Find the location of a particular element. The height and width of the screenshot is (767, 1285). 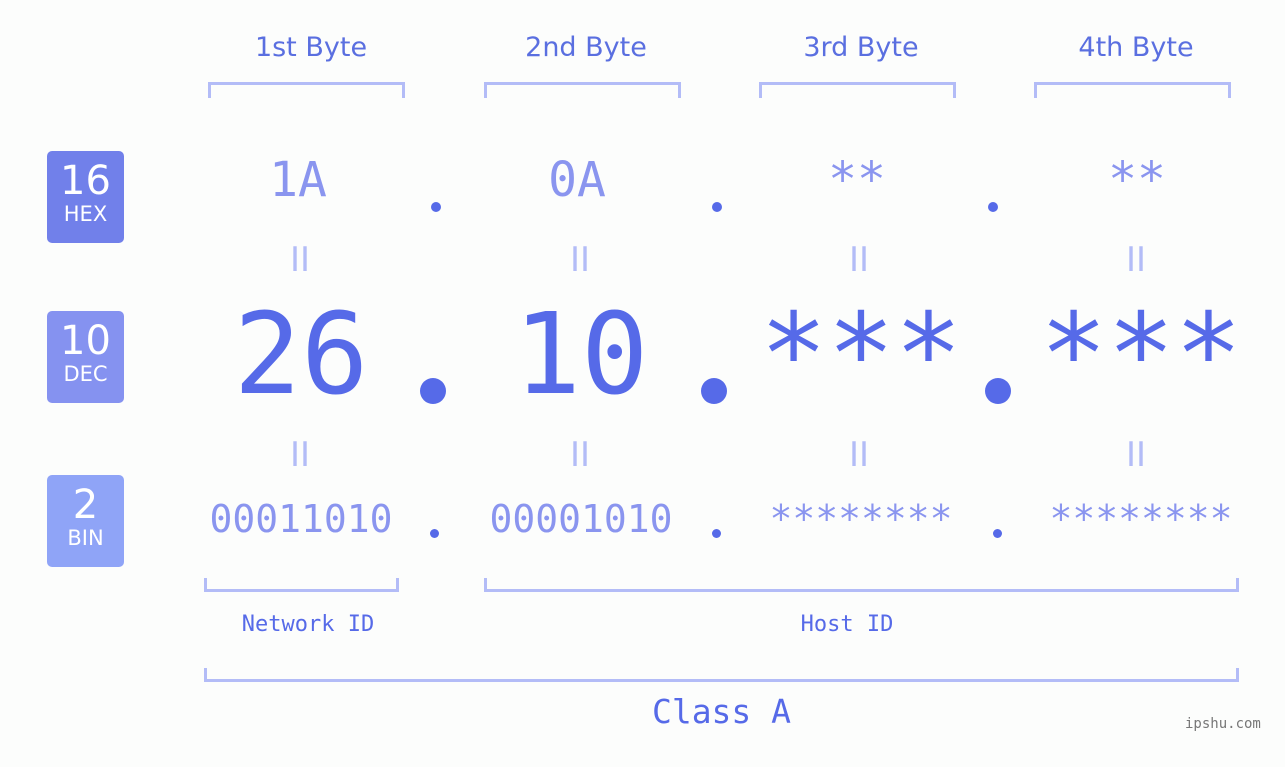

bin-byte-2: 00001010 is located at coordinates (581, 519).